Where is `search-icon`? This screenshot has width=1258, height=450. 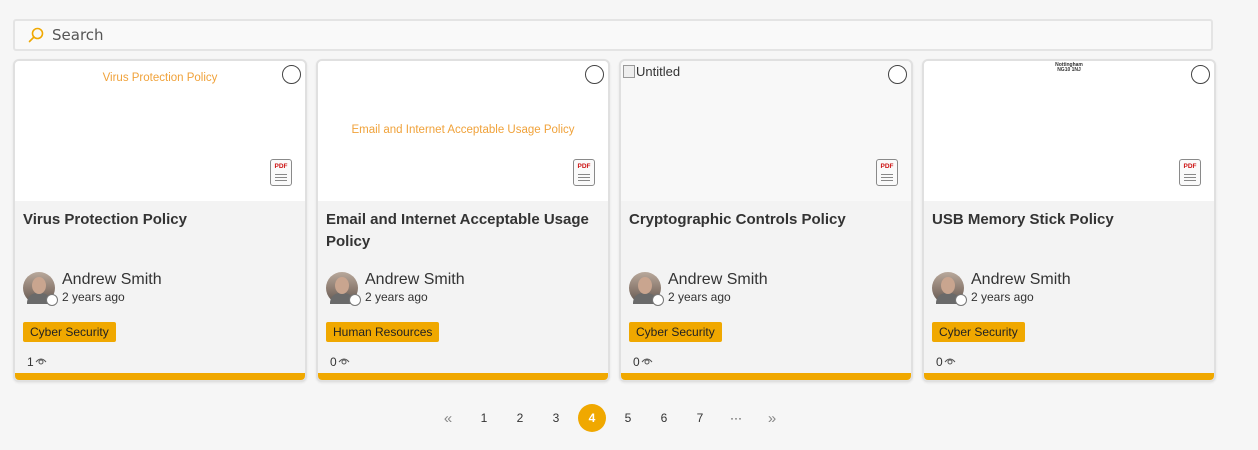
search-icon is located at coordinates (36, 35).